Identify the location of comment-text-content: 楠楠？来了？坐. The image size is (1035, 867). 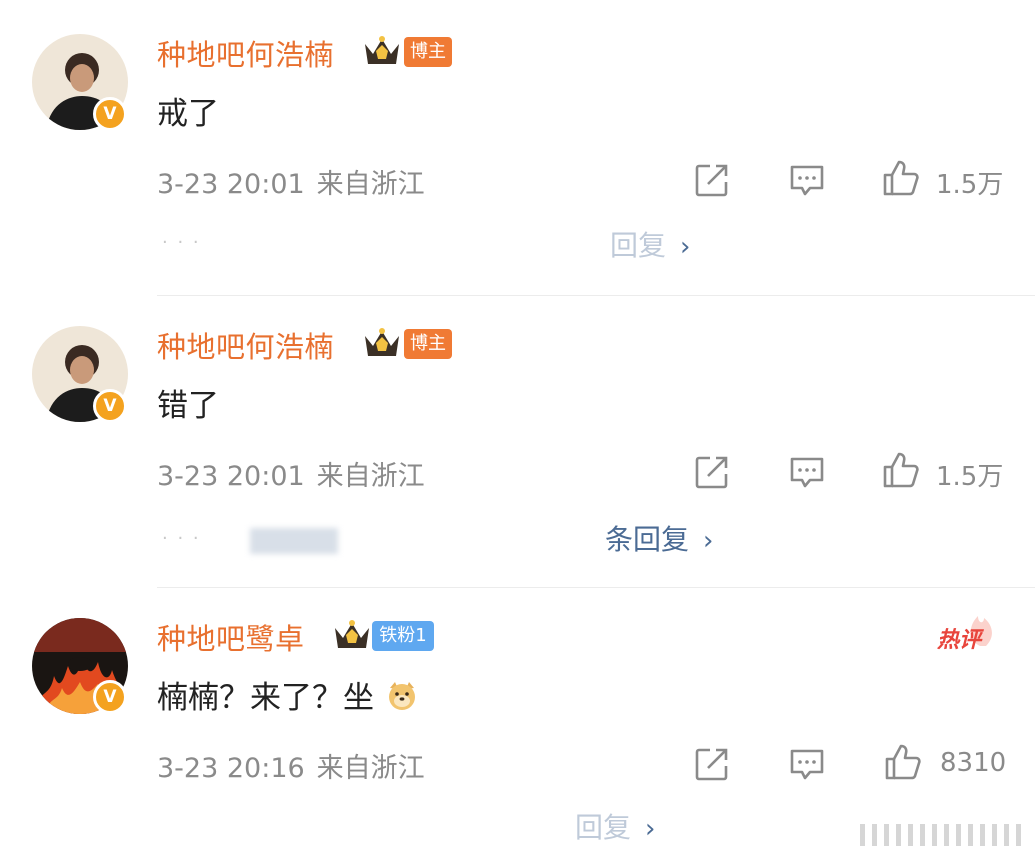
(265, 698).